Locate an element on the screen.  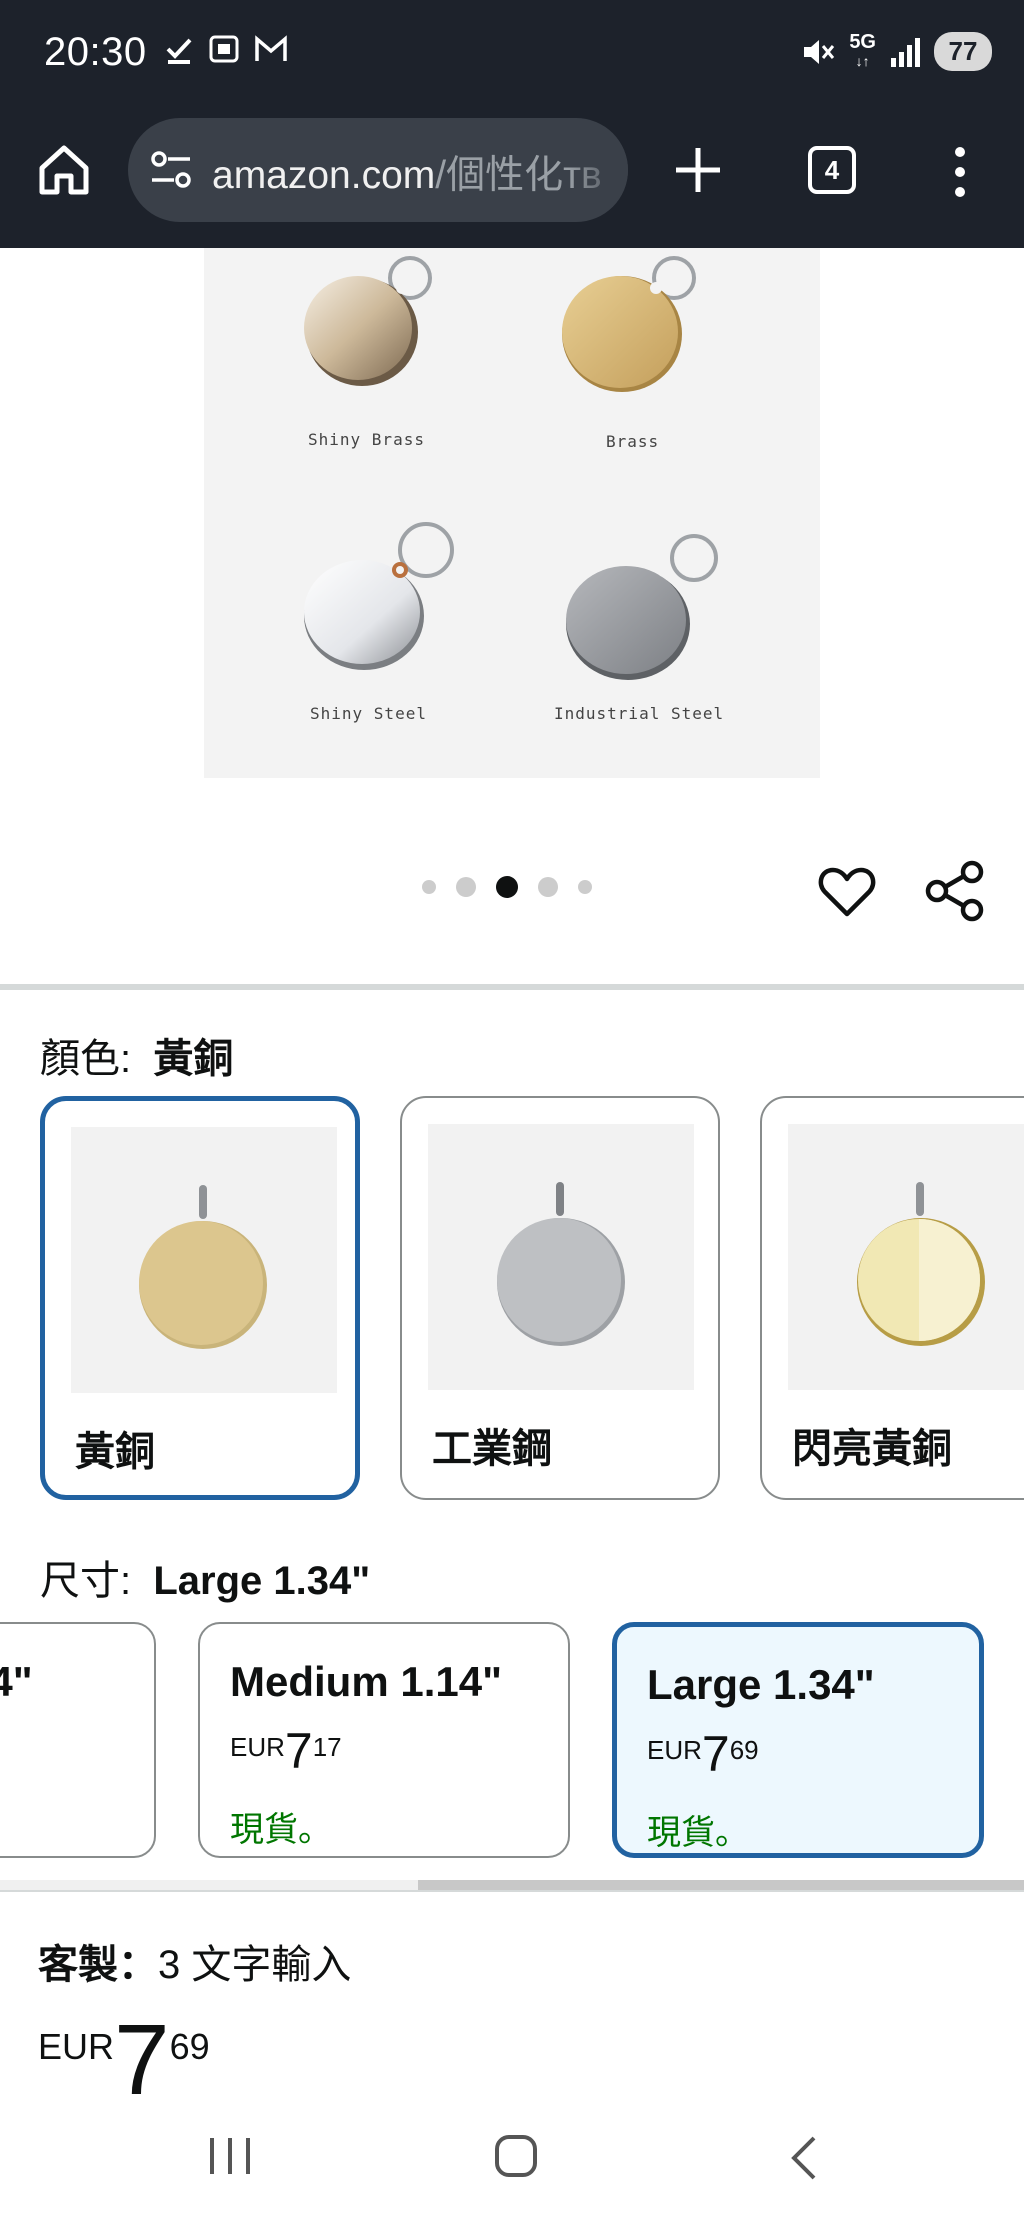
size-label: 尺寸: is located at coordinates (86, 1581).